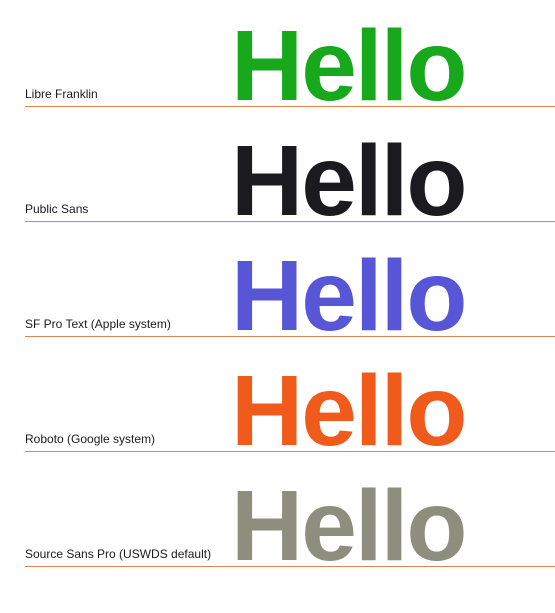 This screenshot has width=555, height=613. What do you see at coordinates (118, 554) in the screenshot?
I see `font-name-label: Source Sans Pro (USWDS default)` at bounding box center [118, 554].